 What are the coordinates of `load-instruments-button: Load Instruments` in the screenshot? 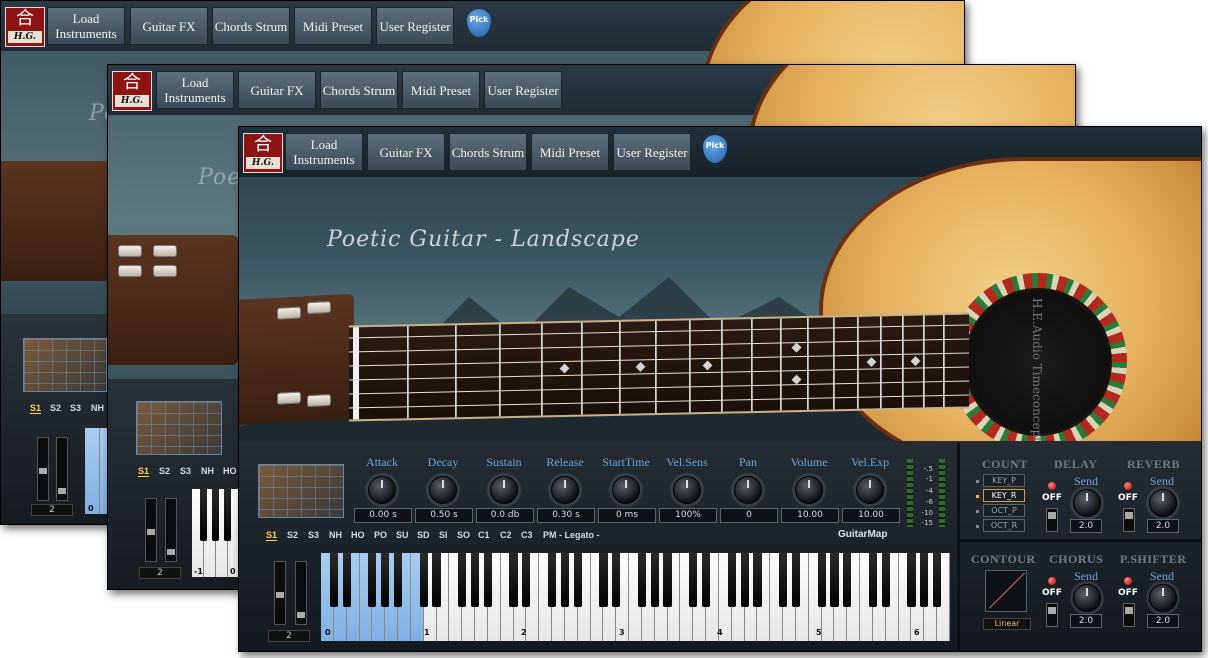 It's located at (86, 26).